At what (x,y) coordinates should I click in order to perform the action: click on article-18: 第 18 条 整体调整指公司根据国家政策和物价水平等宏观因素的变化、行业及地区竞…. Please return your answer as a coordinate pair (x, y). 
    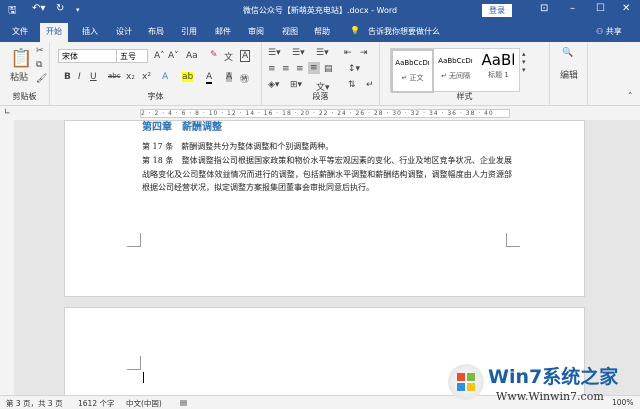
    Looking at the image, I should click on (327, 174).